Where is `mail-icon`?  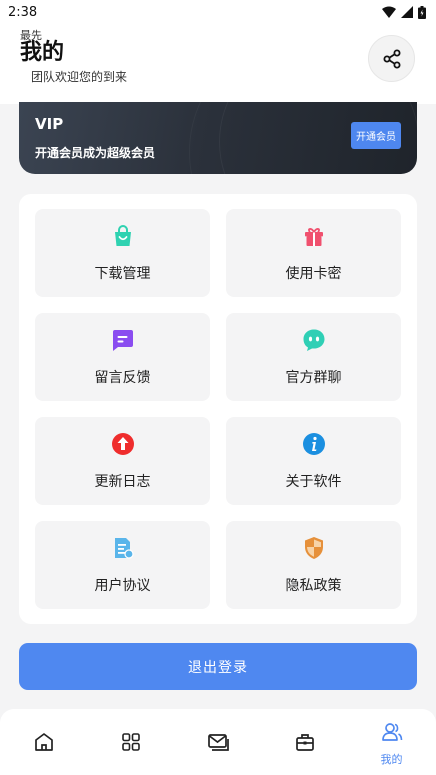 mail-icon is located at coordinates (218, 742).